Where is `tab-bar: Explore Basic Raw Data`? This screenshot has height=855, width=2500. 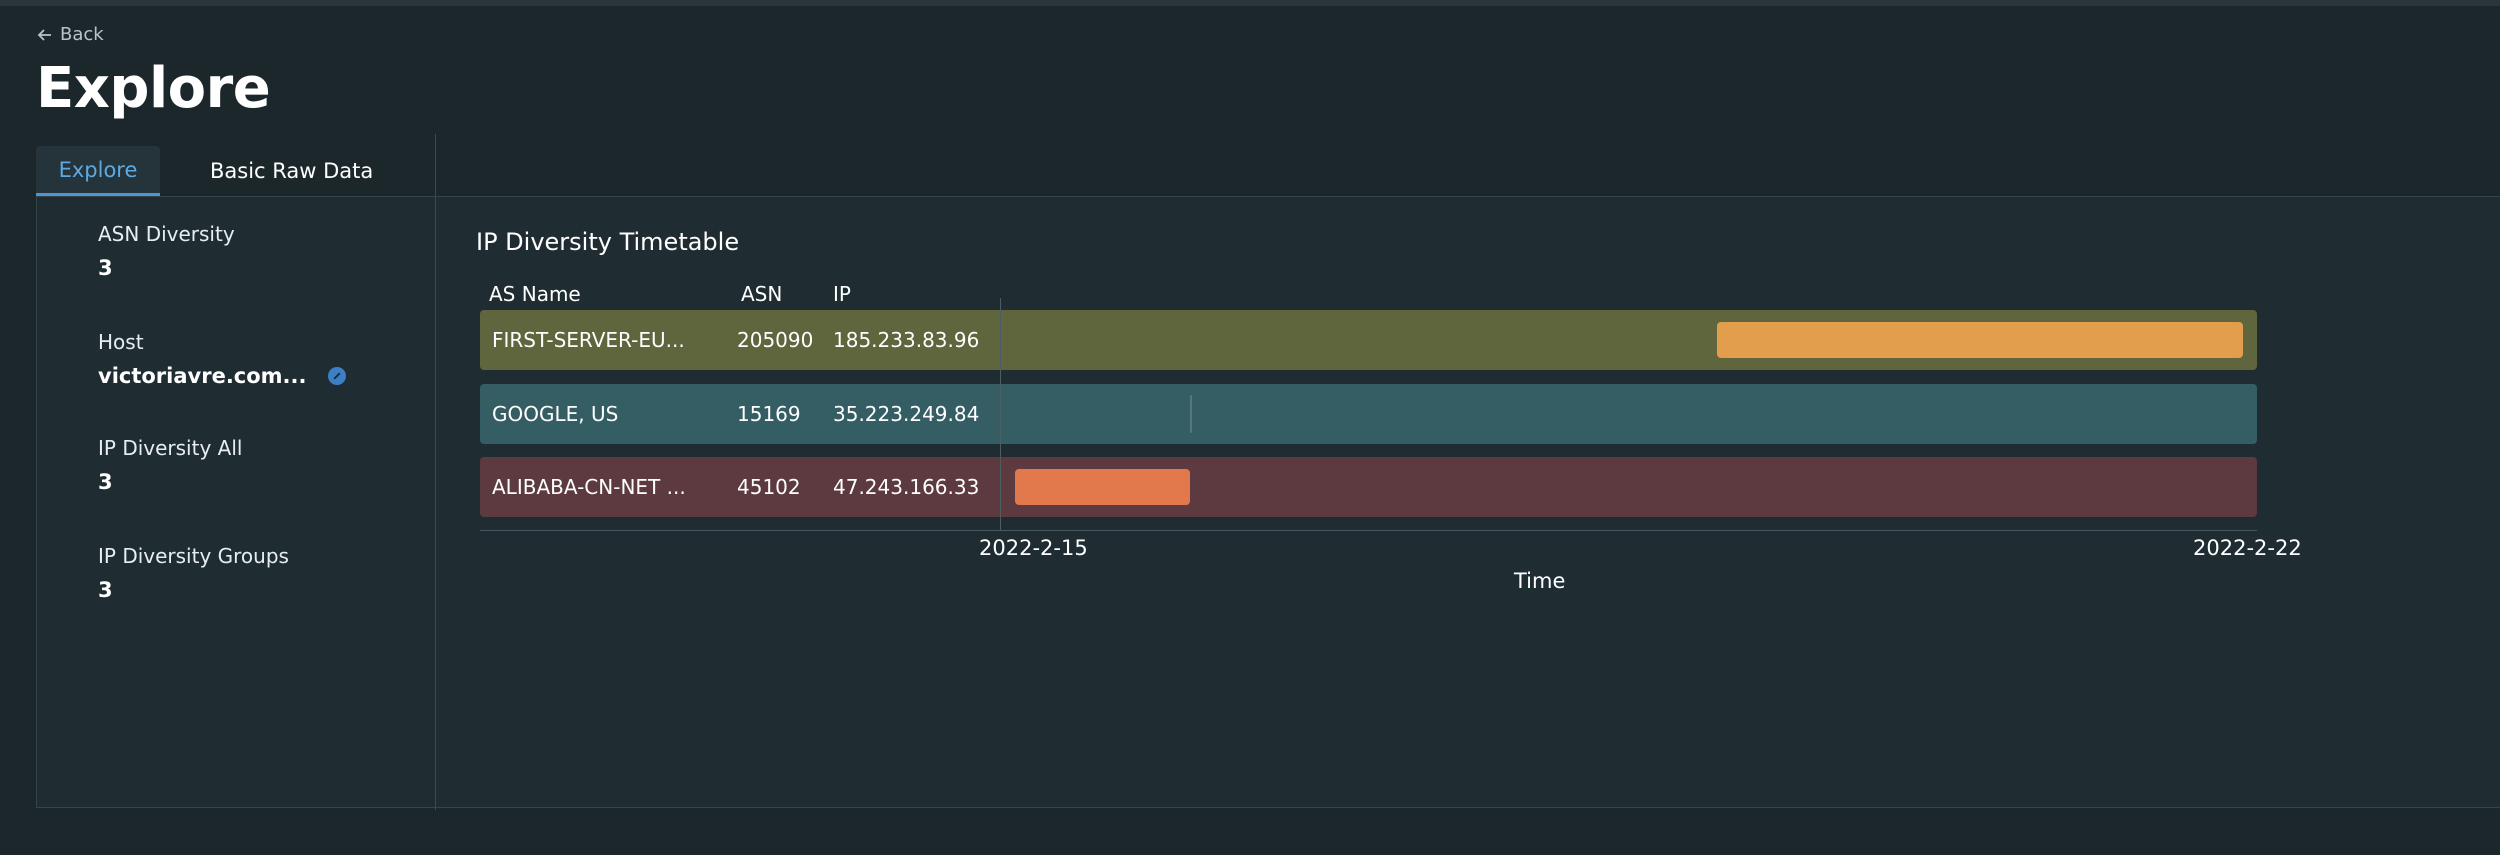 tab-bar: Explore Basic Raw Data is located at coordinates (216, 172).